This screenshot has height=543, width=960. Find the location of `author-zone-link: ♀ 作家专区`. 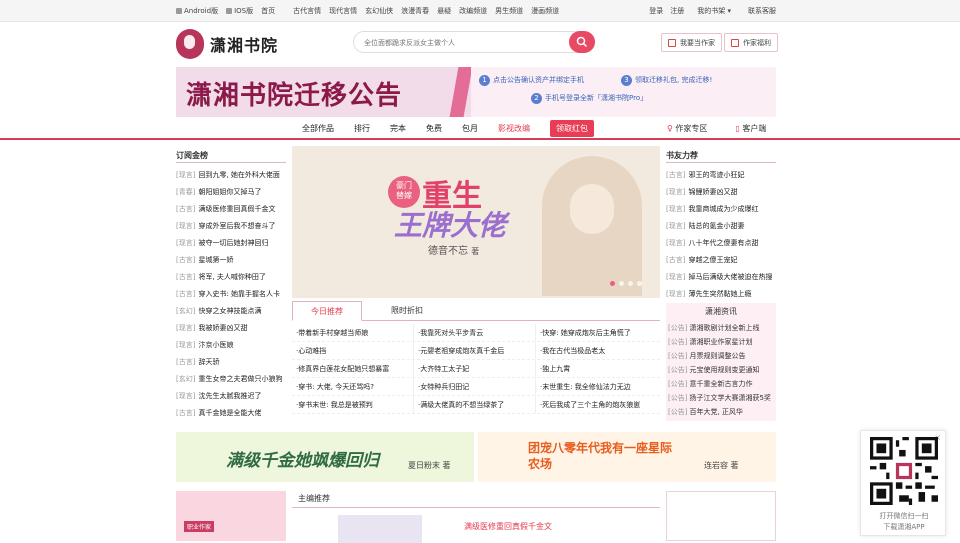

author-zone-link: ♀ 作家专区 is located at coordinates (687, 128).